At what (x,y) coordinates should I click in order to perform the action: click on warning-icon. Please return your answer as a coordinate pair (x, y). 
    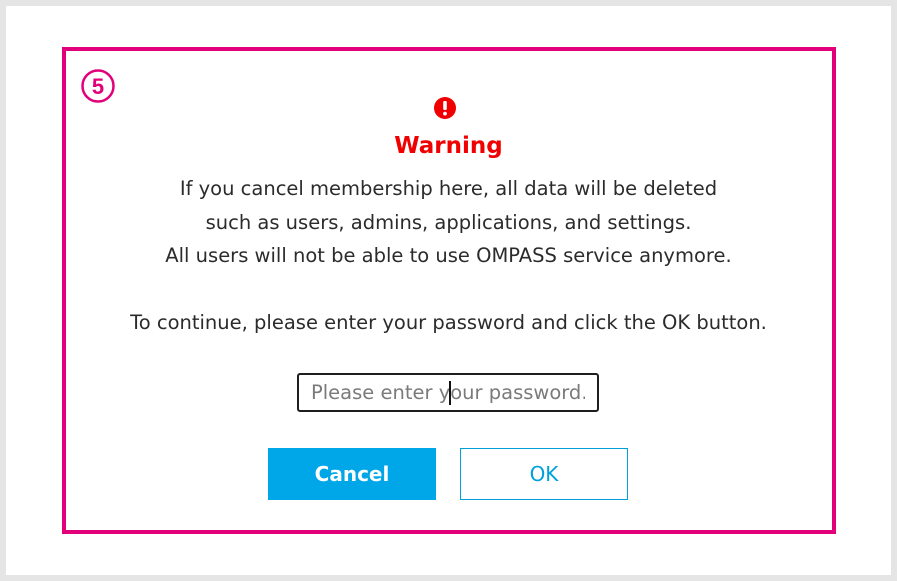
    Looking at the image, I should click on (445, 108).